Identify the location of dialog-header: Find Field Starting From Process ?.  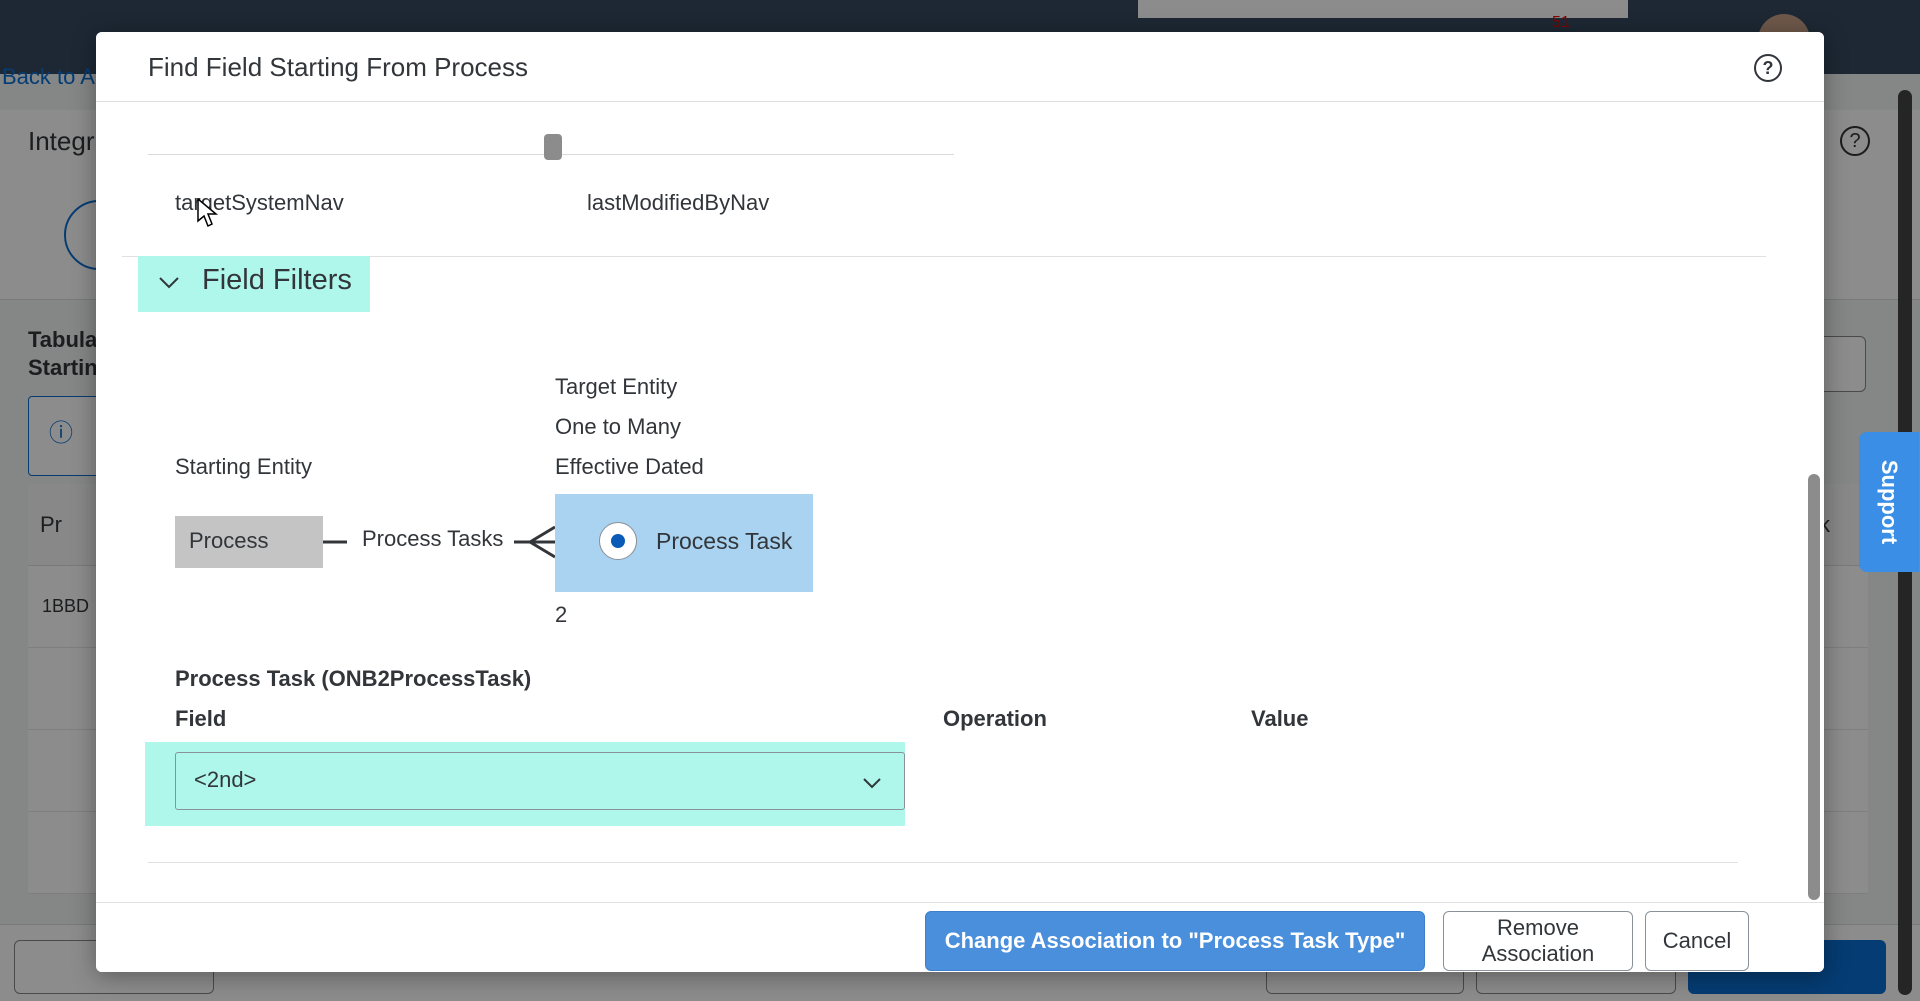
(960, 67).